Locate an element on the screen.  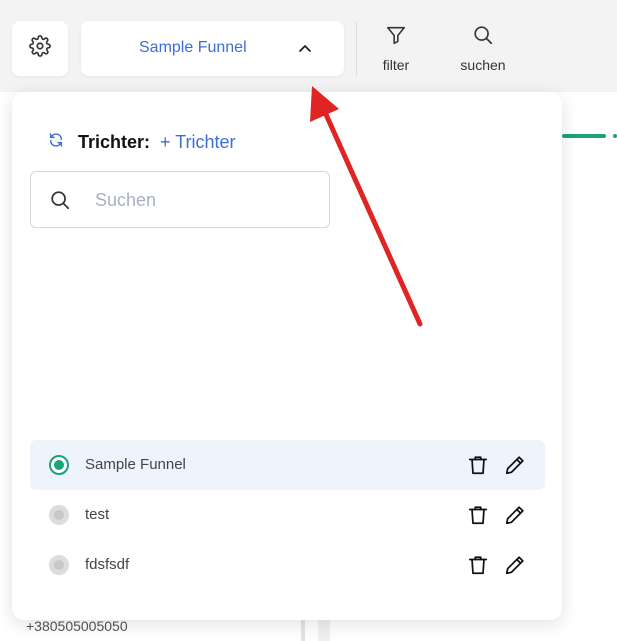
funnel-search-field is located at coordinates (180, 199).